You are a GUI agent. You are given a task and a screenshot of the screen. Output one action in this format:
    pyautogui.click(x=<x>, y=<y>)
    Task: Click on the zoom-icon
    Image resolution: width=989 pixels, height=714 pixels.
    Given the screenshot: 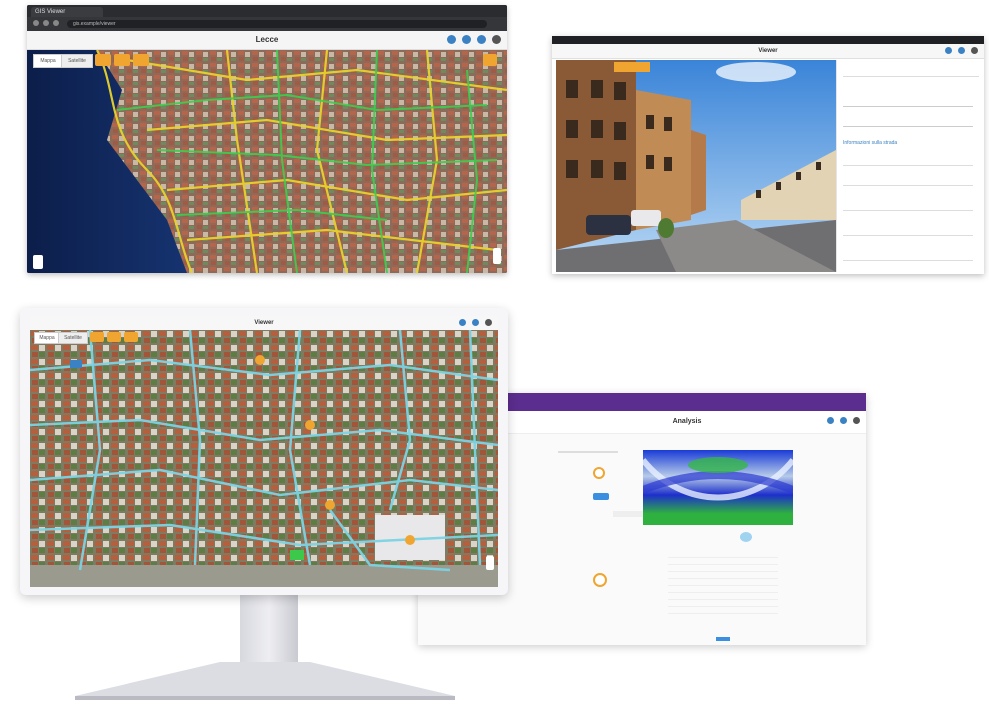 What is the action you would take?
    pyautogui.click(x=466, y=39)
    